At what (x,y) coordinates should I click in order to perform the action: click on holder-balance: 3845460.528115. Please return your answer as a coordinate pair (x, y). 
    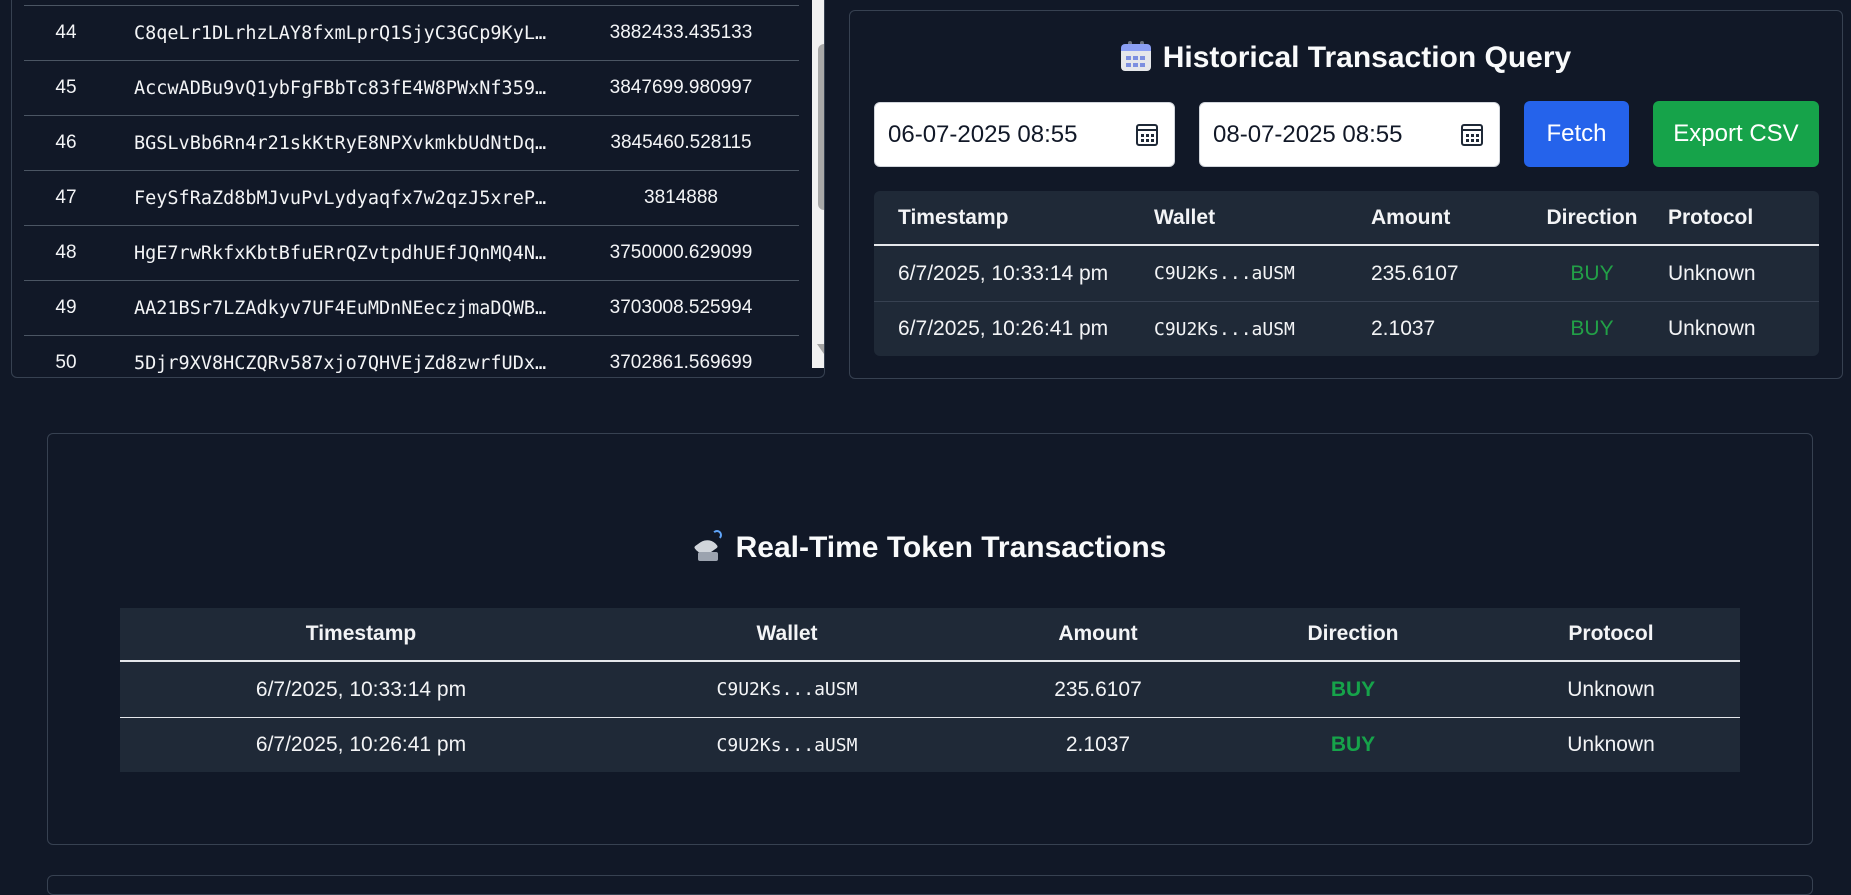
    Looking at the image, I should click on (681, 142).